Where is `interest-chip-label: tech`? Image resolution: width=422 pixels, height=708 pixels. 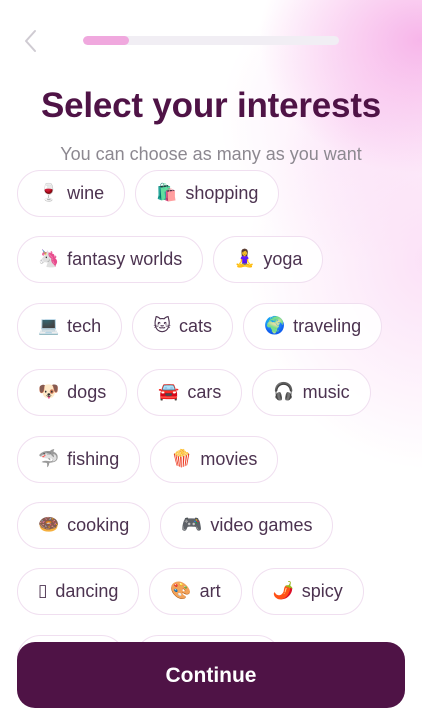
interest-chip-label: tech is located at coordinates (84, 325).